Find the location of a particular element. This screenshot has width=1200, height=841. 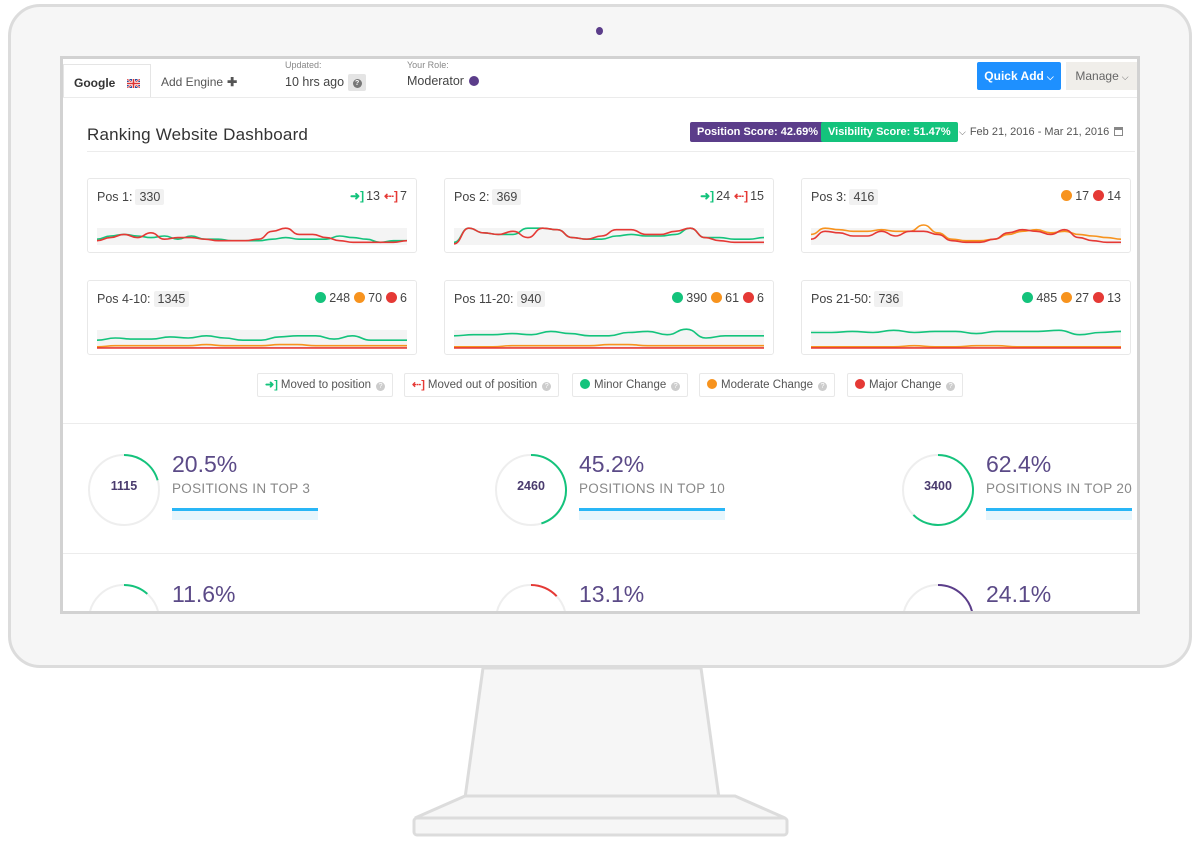

card-stats: ➜] 24 ⇠] 15 is located at coordinates (730, 196).